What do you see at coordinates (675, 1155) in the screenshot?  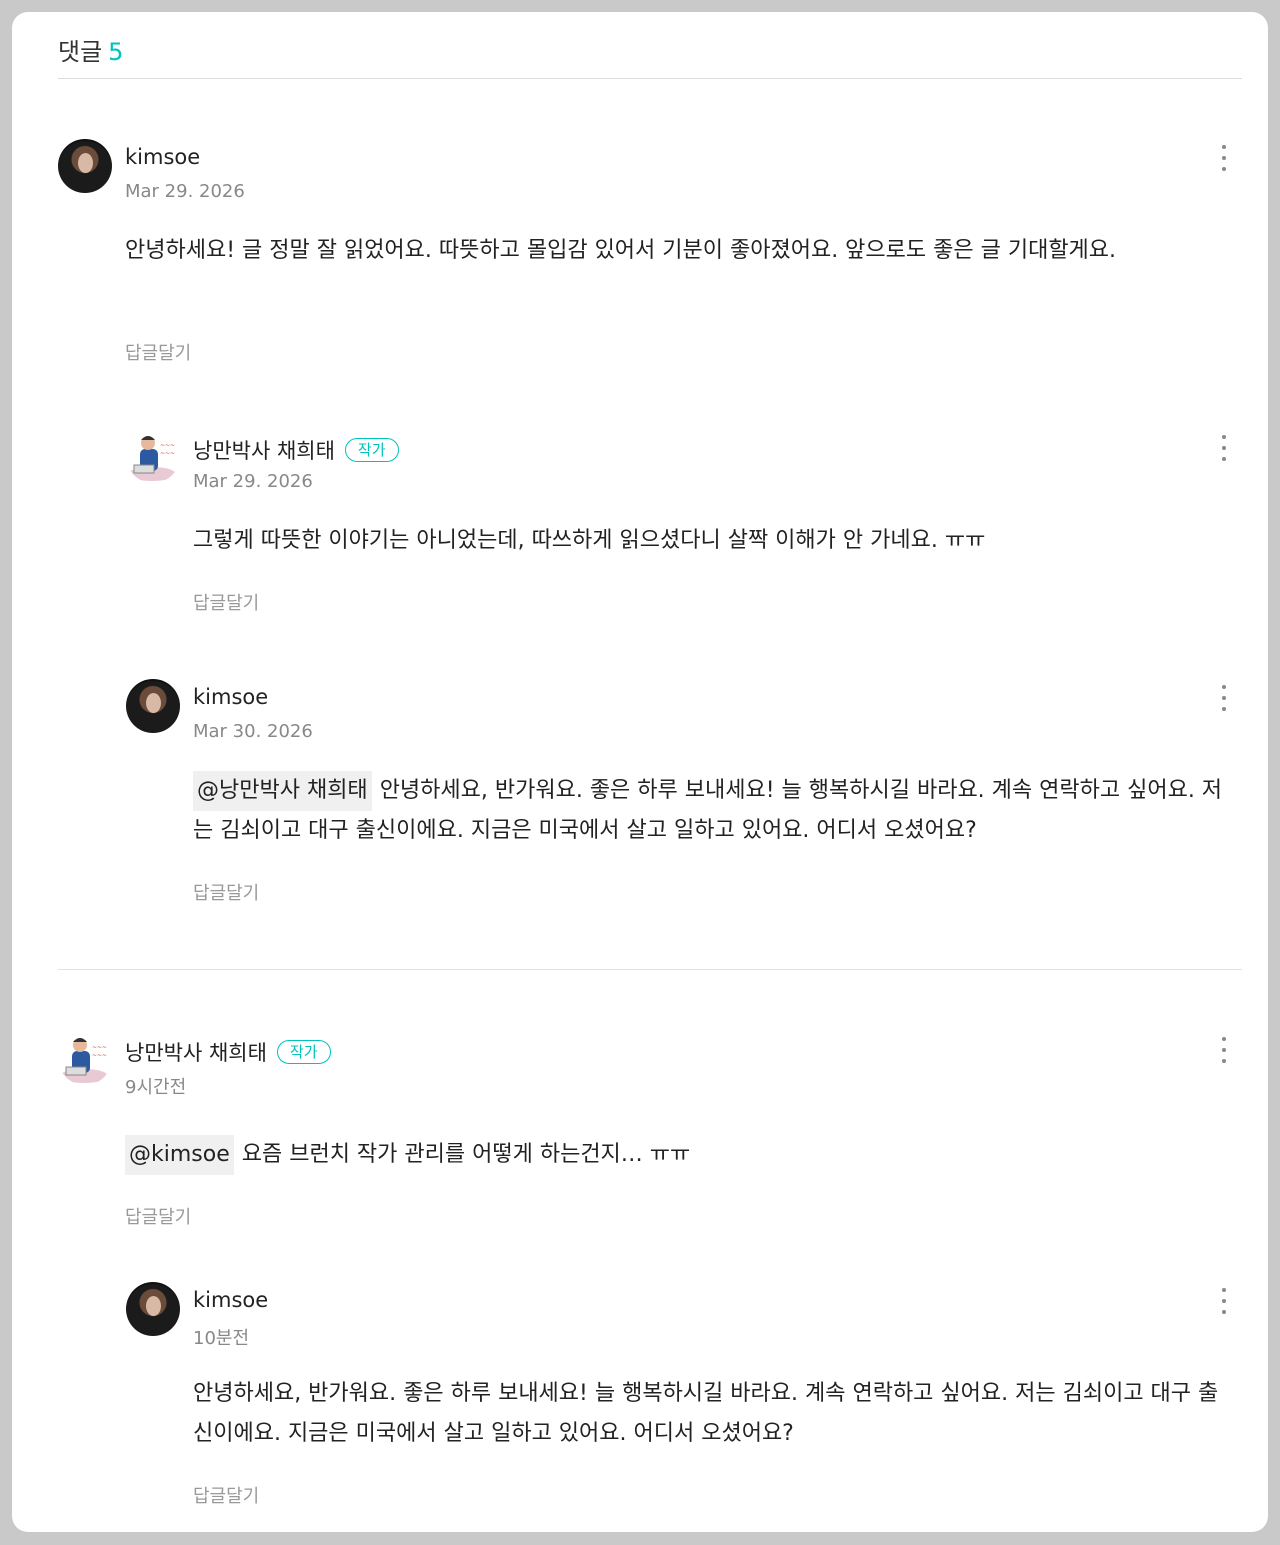 I see `comment-text: @kimsoe 요즘 브런치 작가 관리를 어떻게 하는건지… ㅠㅠ` at bounding box center [675, 1155].